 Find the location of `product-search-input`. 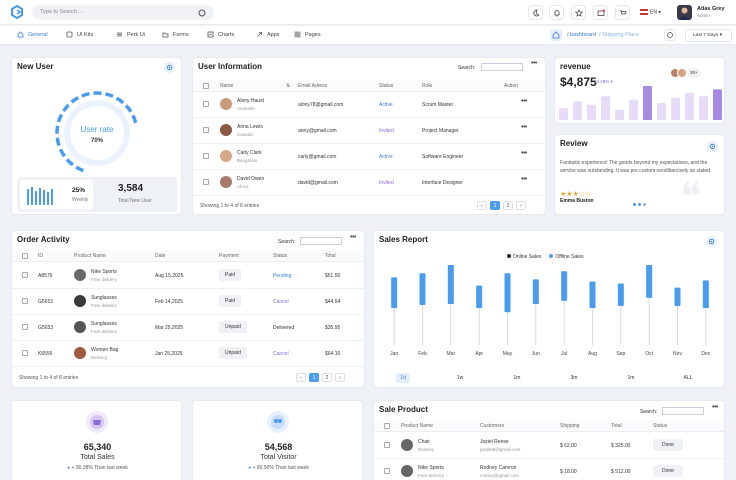

product-search-input is located at coordinates (683, 411).